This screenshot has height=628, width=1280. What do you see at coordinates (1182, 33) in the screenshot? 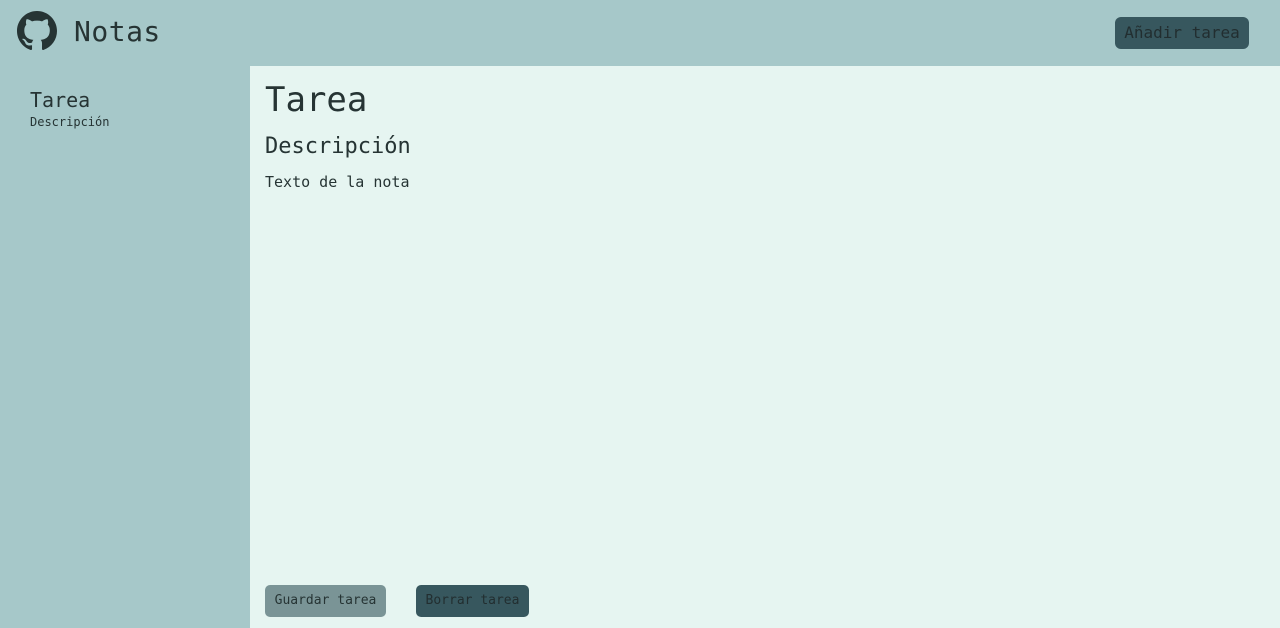
I see `add-task-button: Añadir tarea` at bounding box center [1182, 33].